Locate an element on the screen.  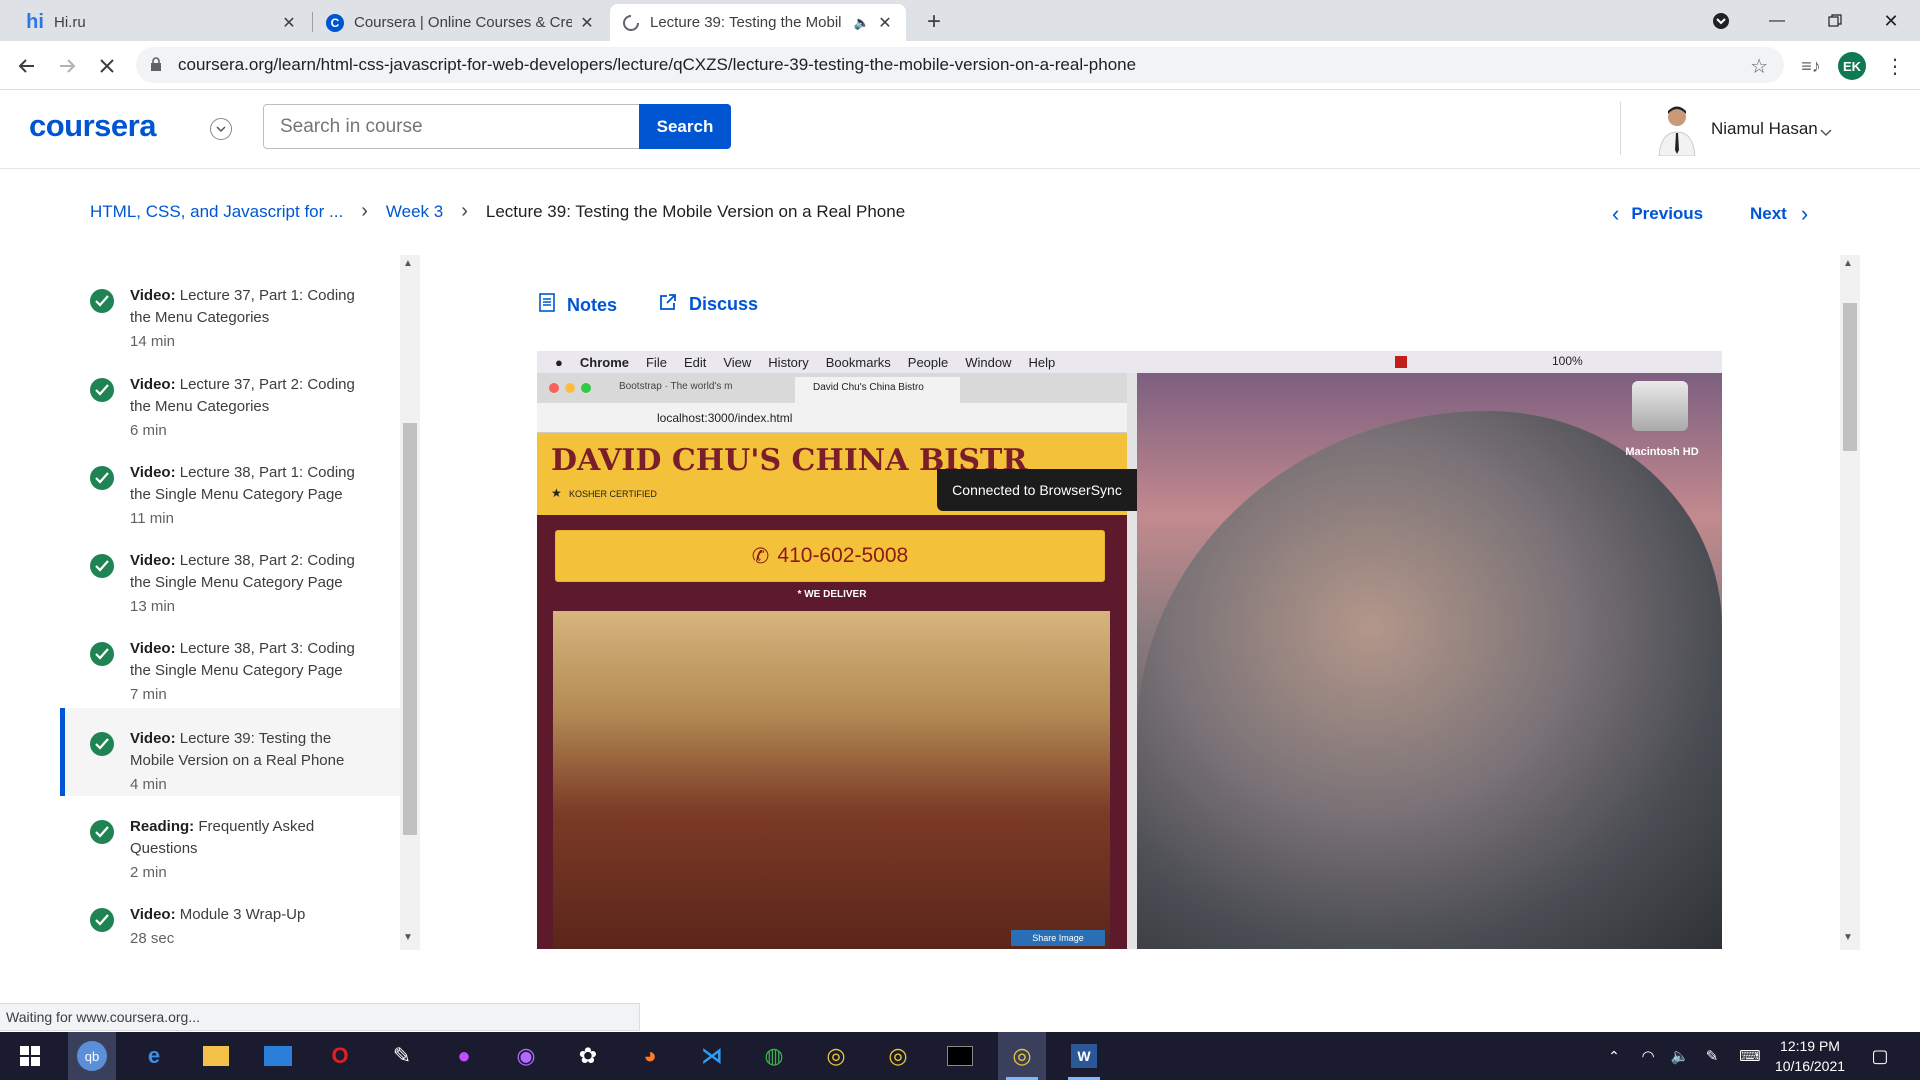
edge-icon: e is located at coordinates (154, 1056).